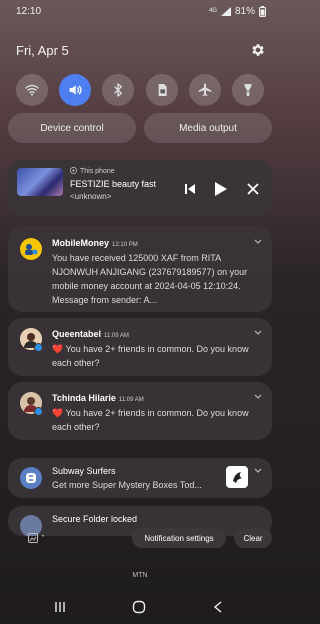 This screenshot has width=320, height=624. Describe the element at coordinates (125, 245) in the screenshot. I see `notification-time: 12:10 PM` at that location.